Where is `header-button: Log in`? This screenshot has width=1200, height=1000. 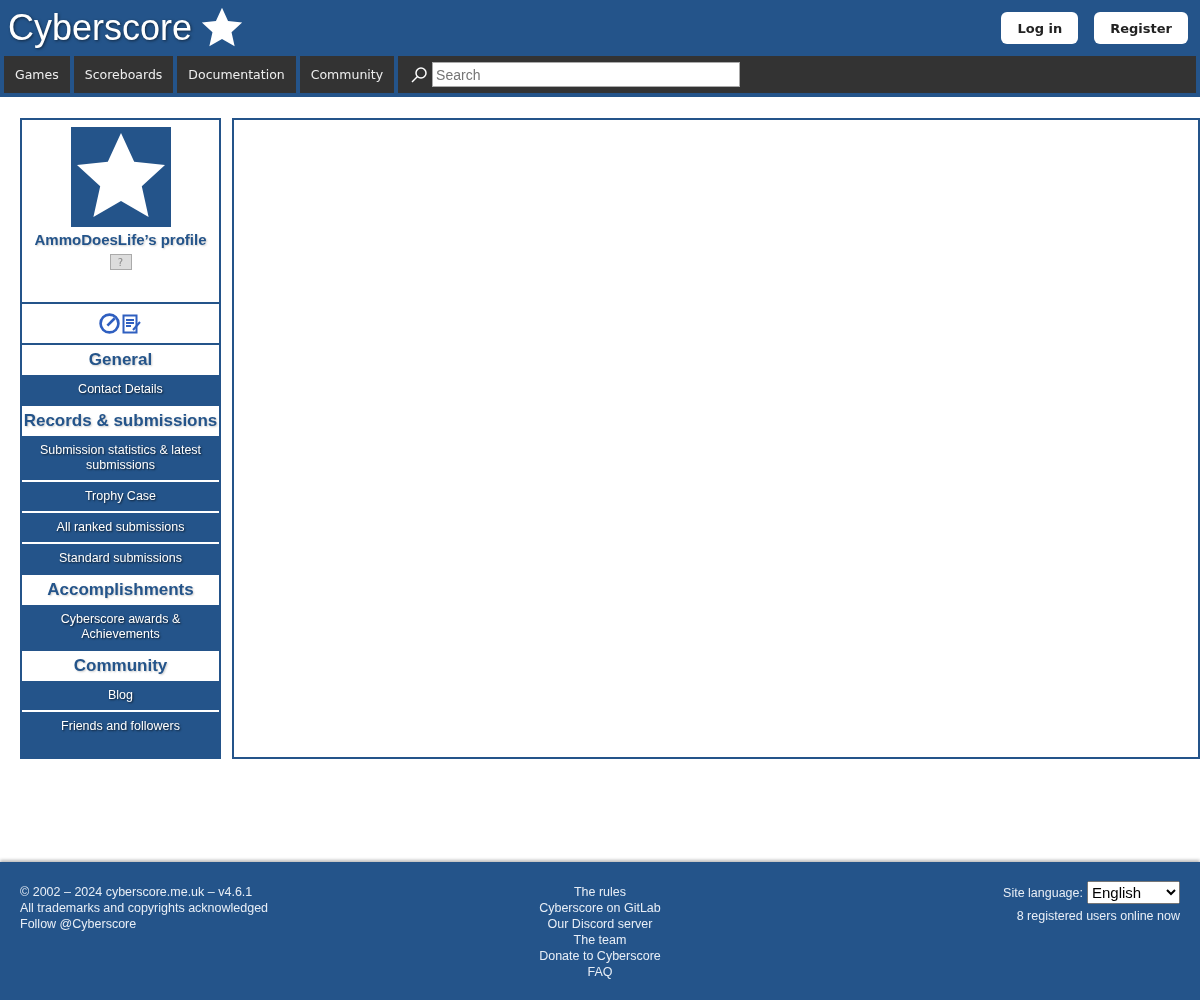
header-button: Log in is located at coordinates (1040, 28).